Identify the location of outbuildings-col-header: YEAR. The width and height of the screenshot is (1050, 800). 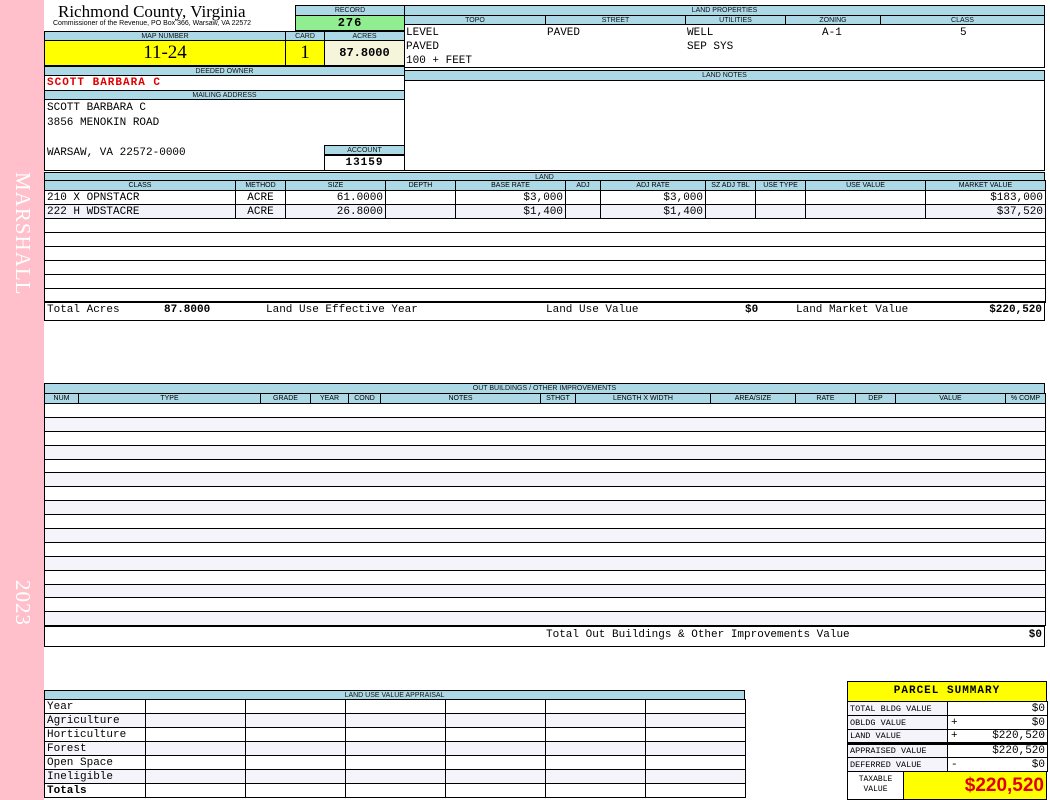
(329, 398).